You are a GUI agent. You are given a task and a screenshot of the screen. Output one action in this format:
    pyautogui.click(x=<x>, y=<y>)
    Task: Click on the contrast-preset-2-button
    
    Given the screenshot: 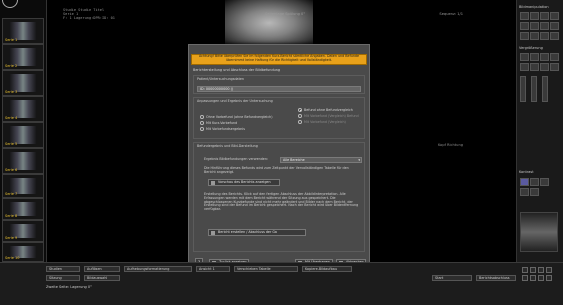 What is the action you would take?
    pyautogui.click(x=534, y=182)
    